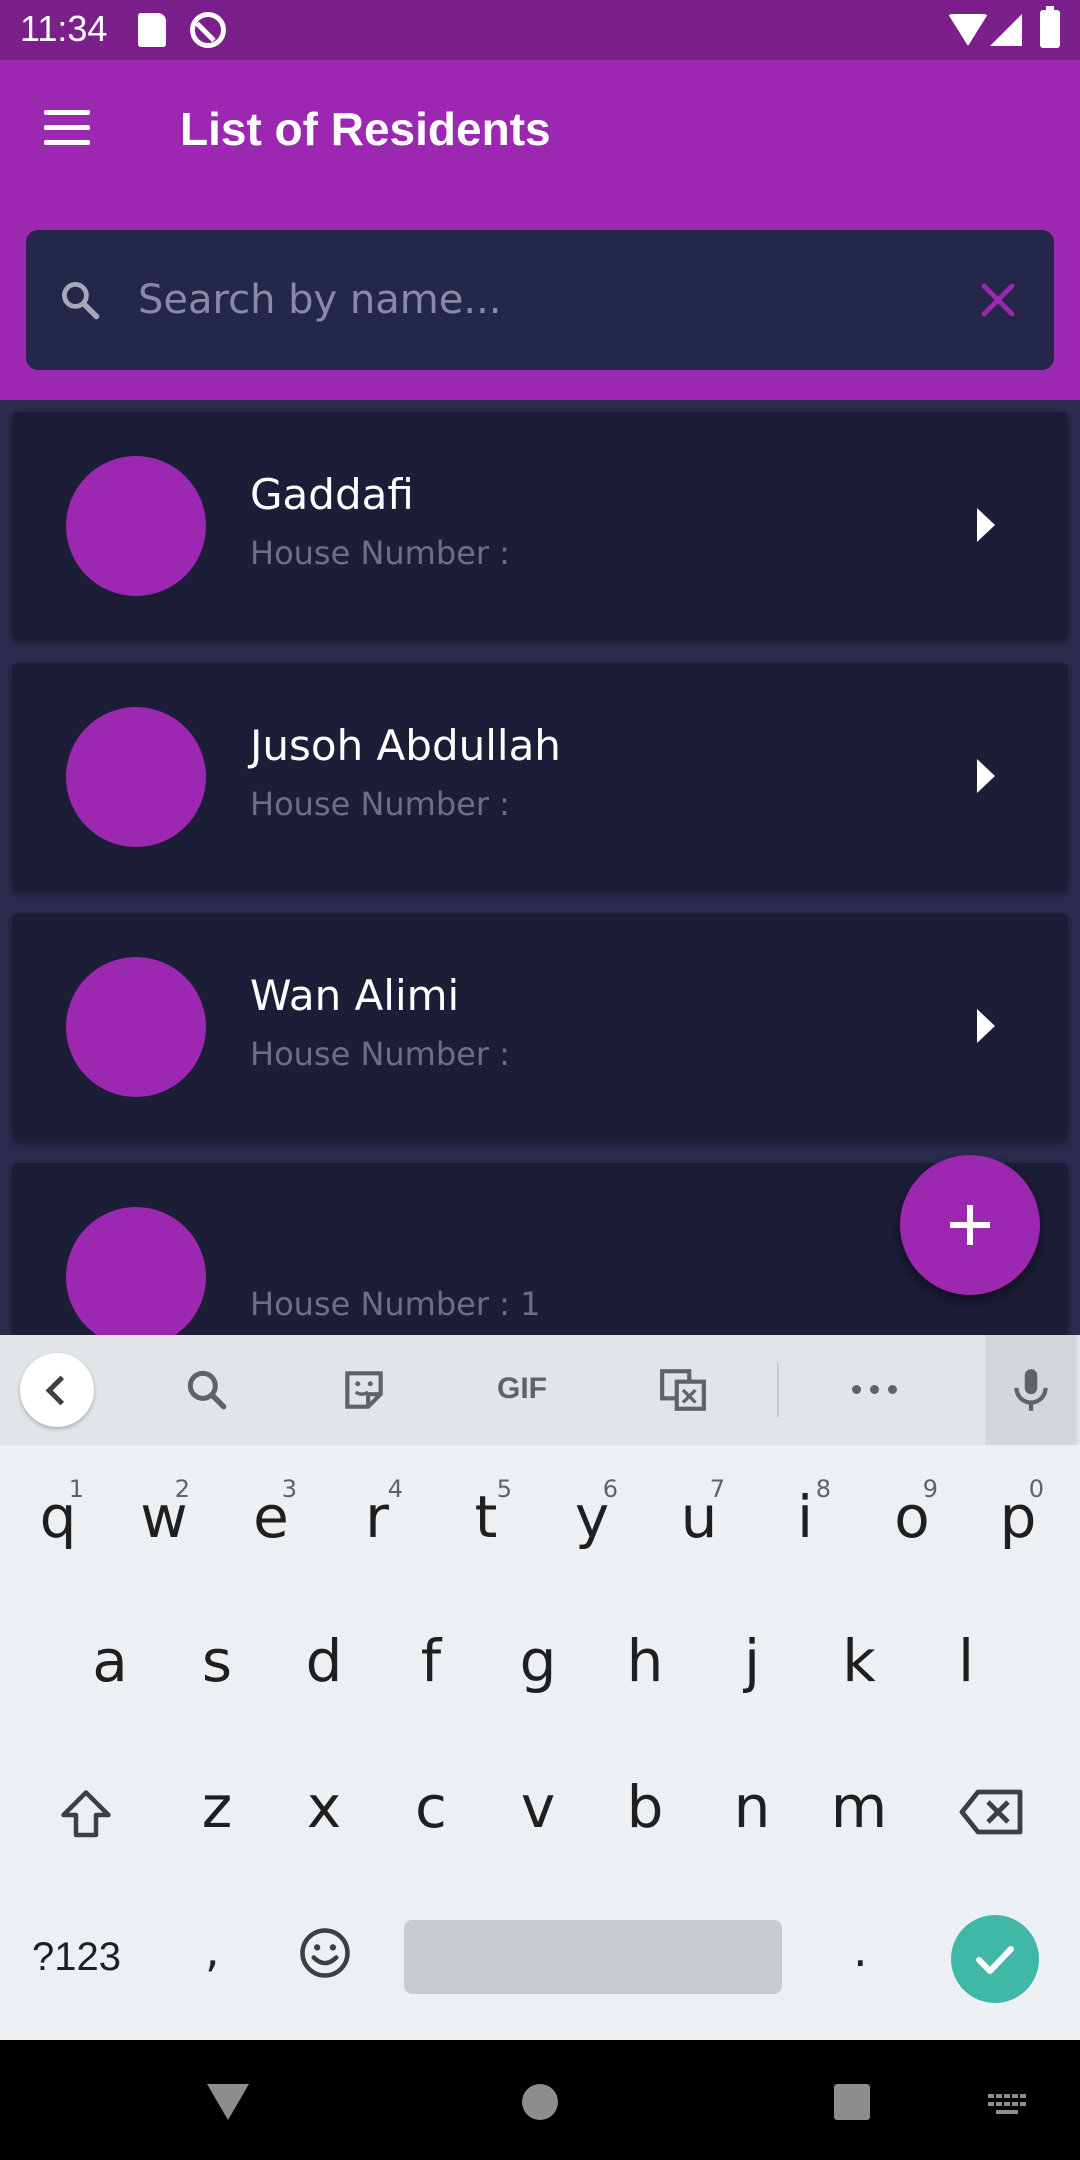 Image resolution: width=1080 pixels, height=2160 pixels. I want to click on space-key, so click(593, 1957).